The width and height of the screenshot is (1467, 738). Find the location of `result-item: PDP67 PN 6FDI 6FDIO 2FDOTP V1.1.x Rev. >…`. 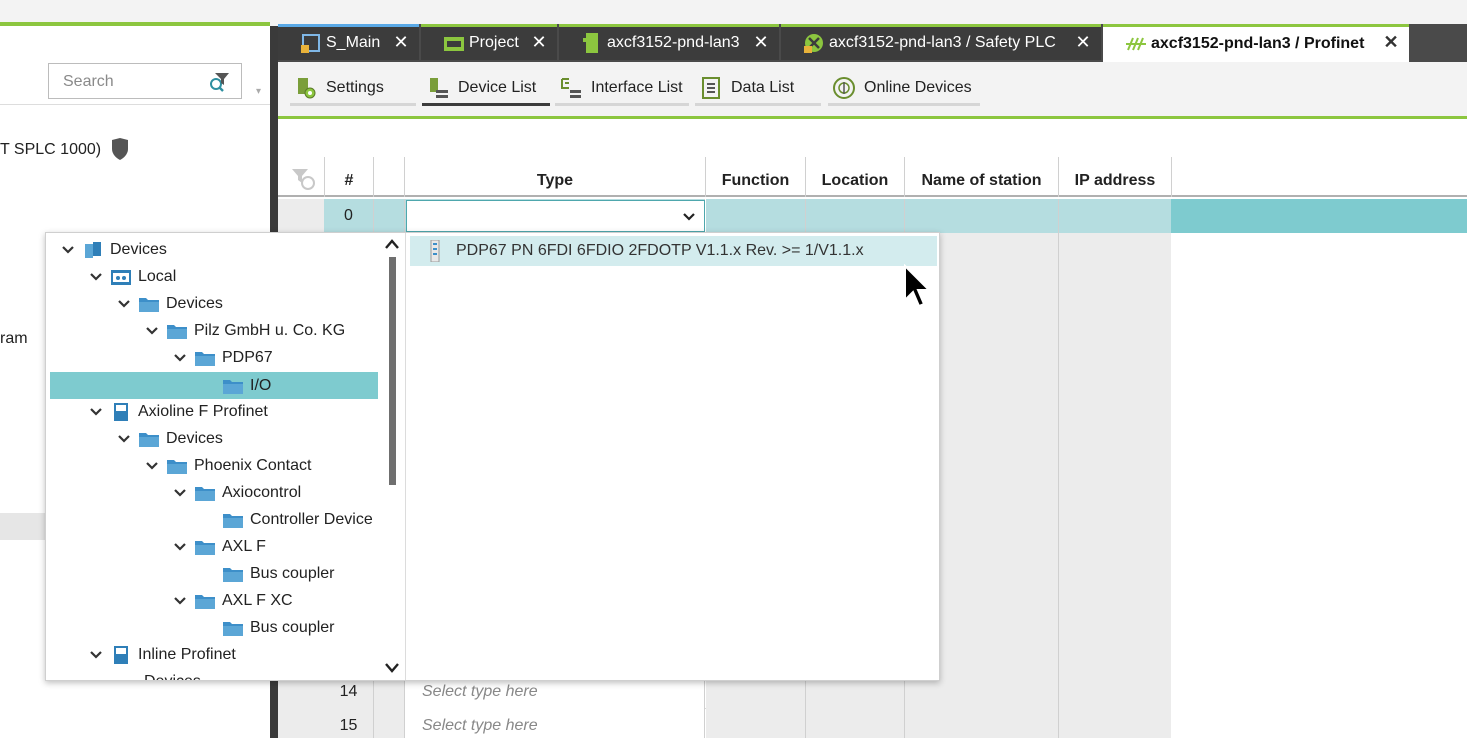

result-item: PDP67 PN 6FDI 6FDIO 2FDOTP V1.1.x Rev. >… is located at coordinates (673, 251).